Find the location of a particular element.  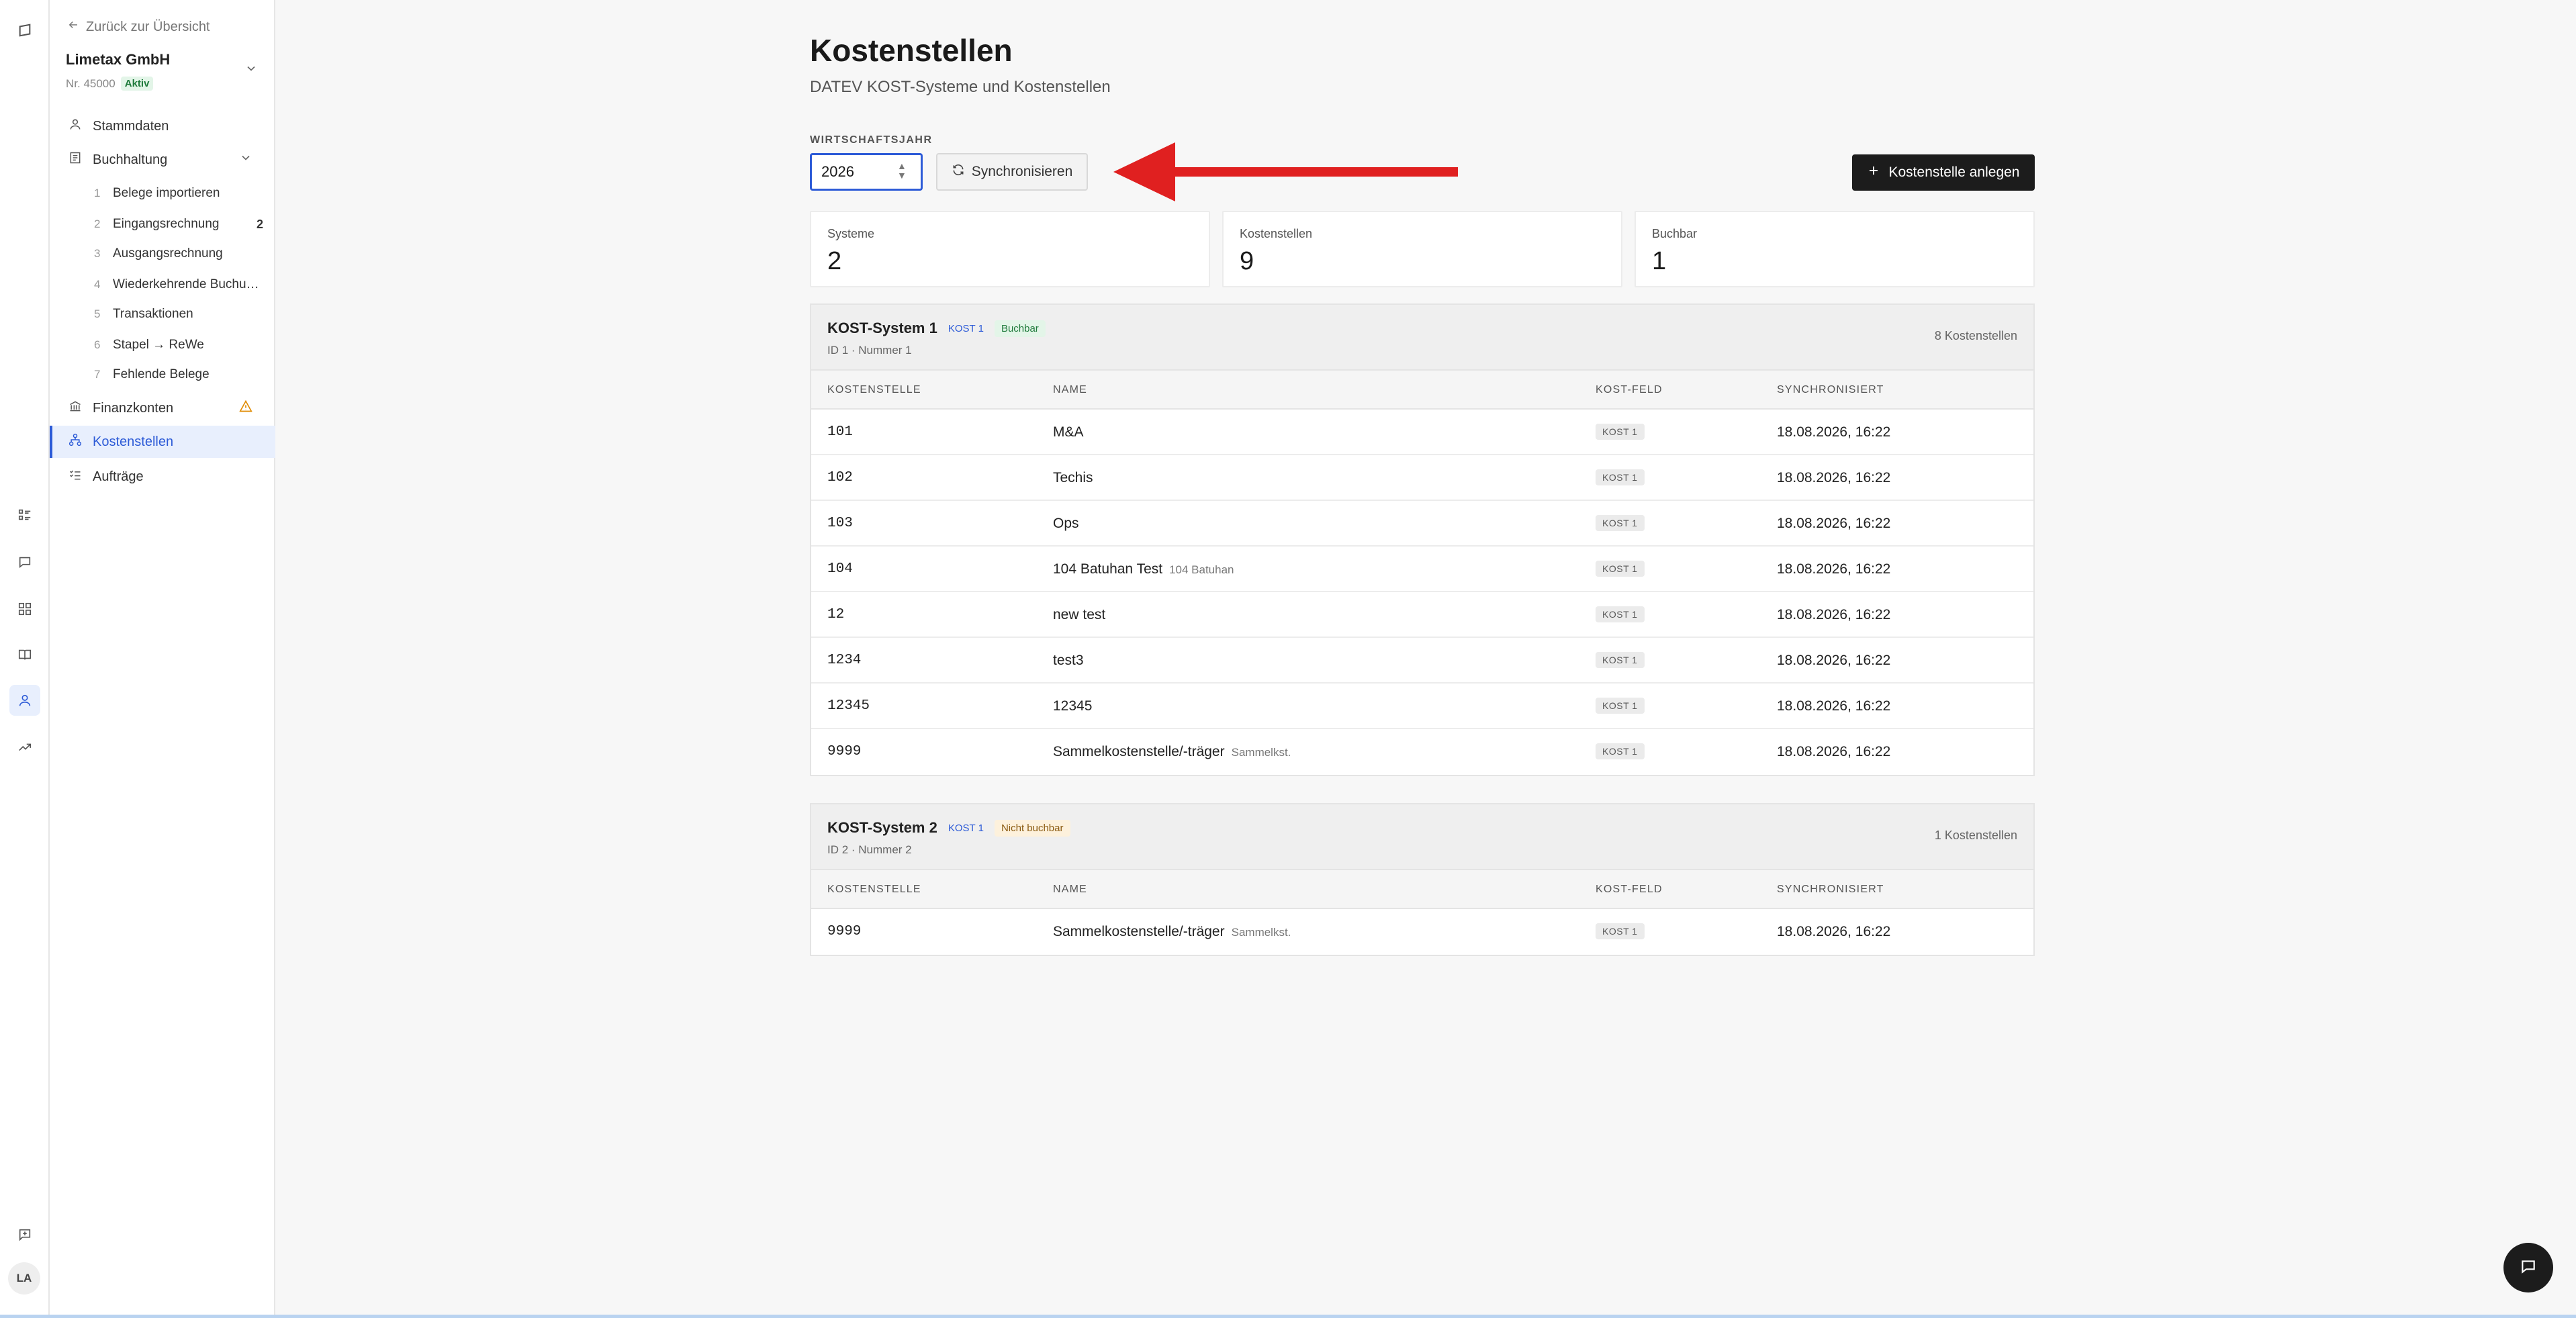

warning-icon is located at coordinates (245, 408).